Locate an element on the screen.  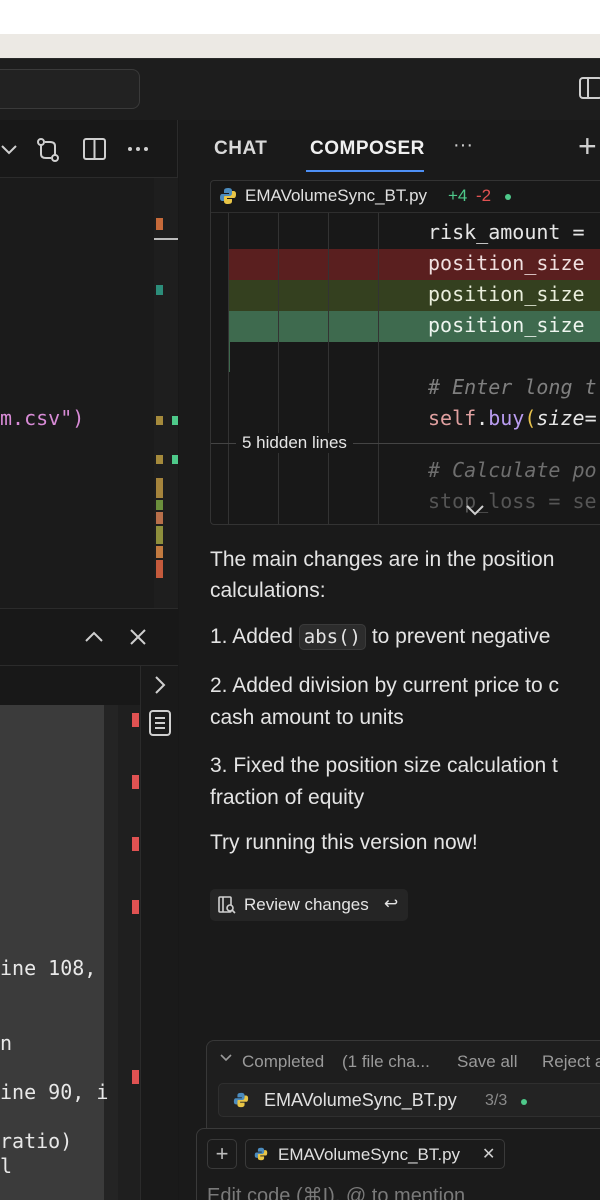
changed-file-row: EMAVolumeSync_BT.py 3/3 is located at coordinates (409, 1100).